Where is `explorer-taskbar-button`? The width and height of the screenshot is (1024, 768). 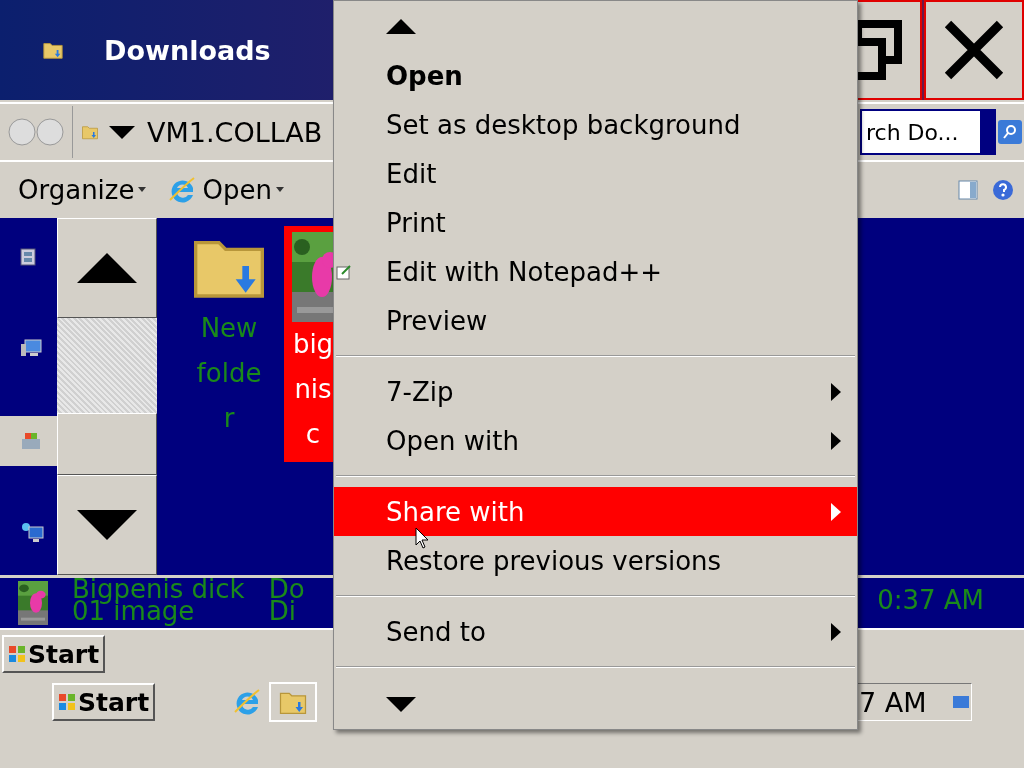 explorer-taskbar-button is located at coordinates (293, 702).